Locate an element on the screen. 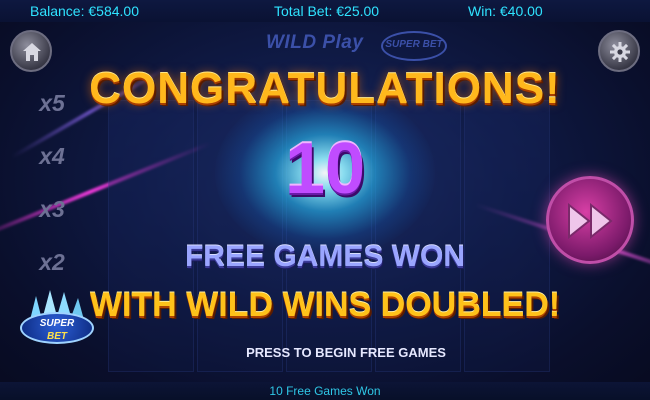 Image resolution: width=650 pixels, height=400 pixels. logo-text: WILD Play is located at coordinates (315, 42).